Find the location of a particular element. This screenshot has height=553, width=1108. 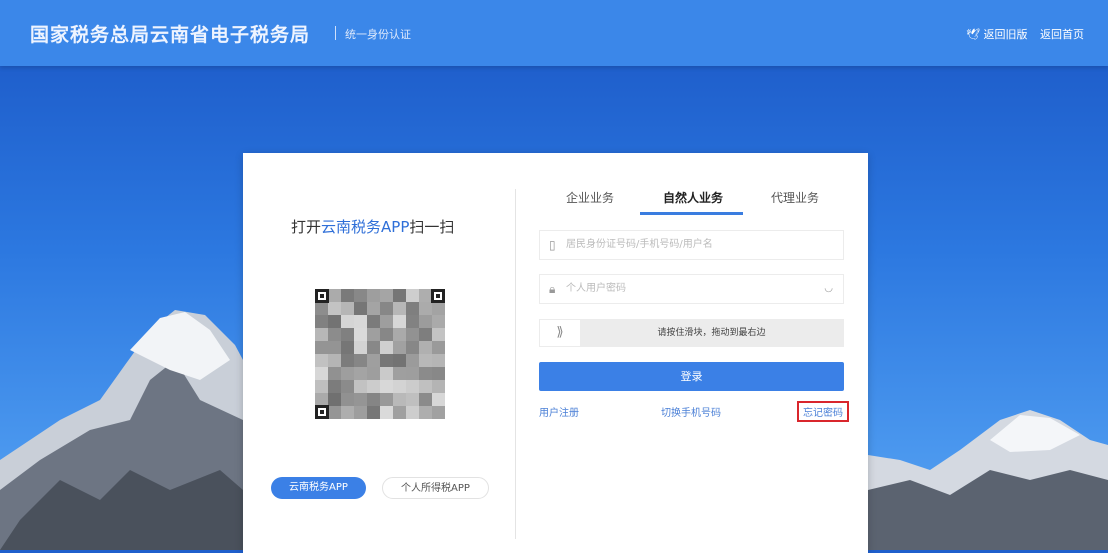

switch-phone-link: 切换手机号码 is located at coordinates (691, 411).